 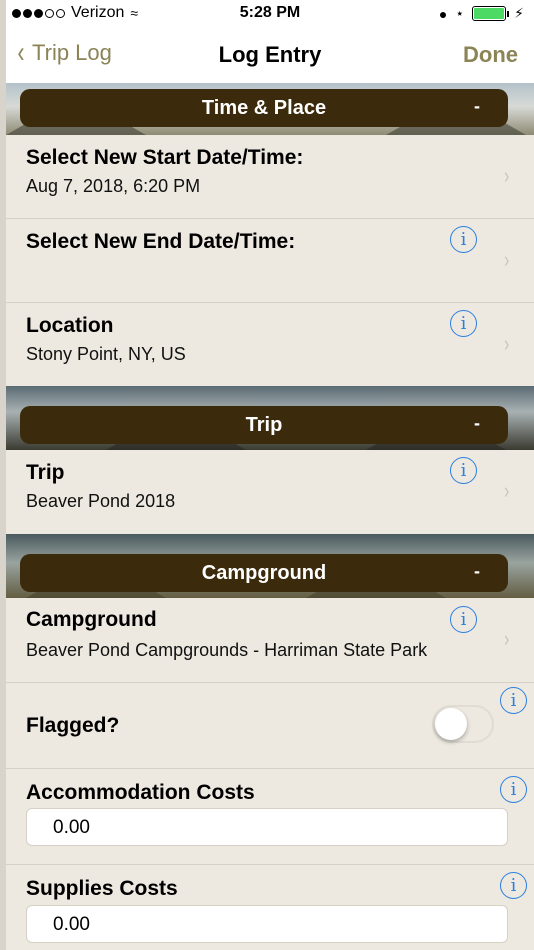 What do you see at coordinates (267, 924) in the screenshot?
I see `supplies-costs-input: 0.00` at bounding box center [267, 924].